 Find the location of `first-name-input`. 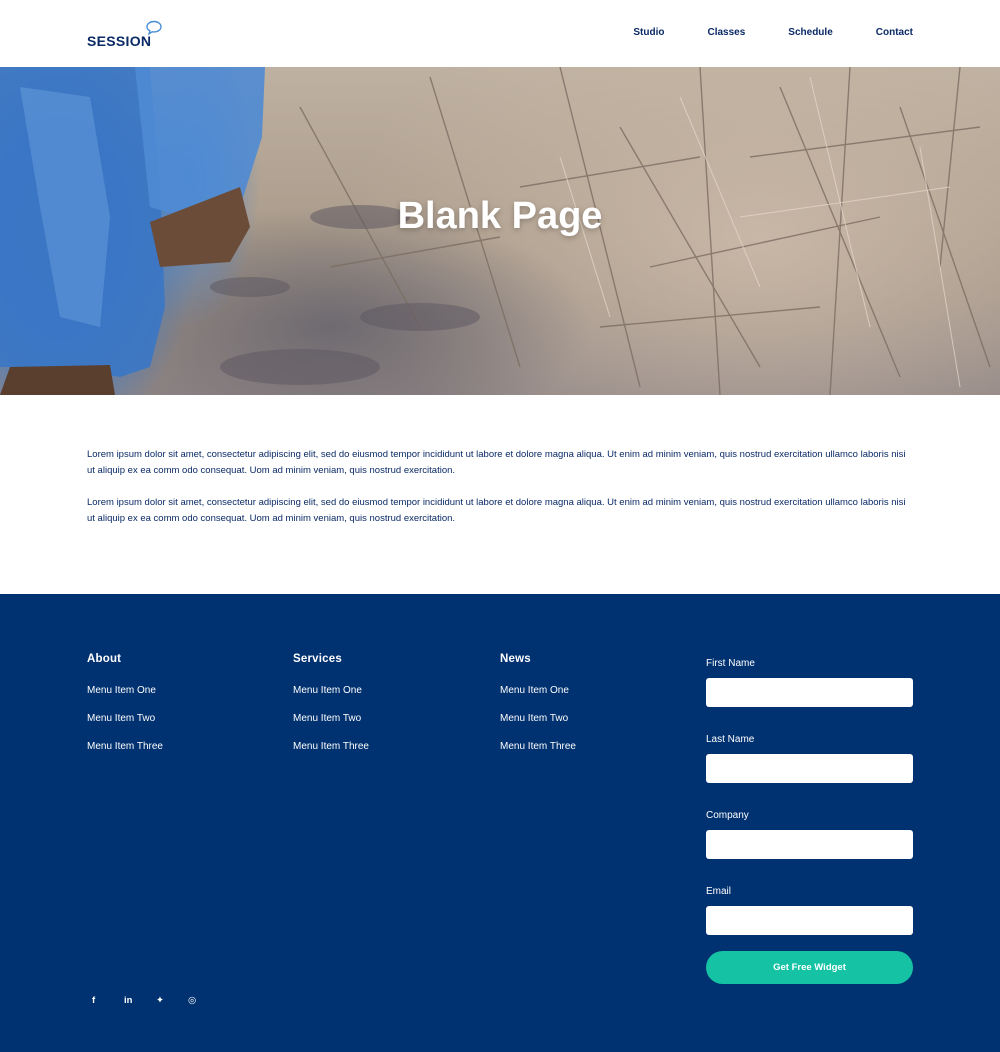

first-name-input is located at coordinates (809, 692).